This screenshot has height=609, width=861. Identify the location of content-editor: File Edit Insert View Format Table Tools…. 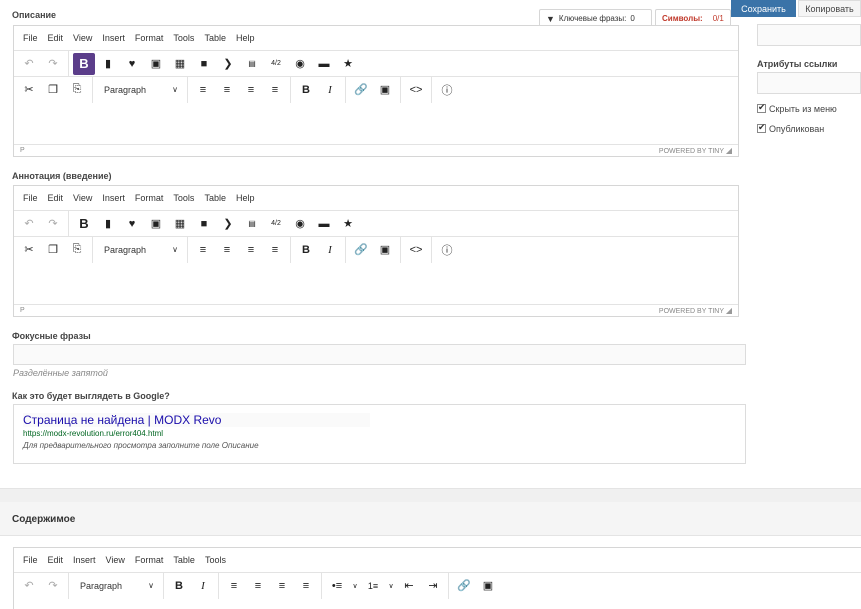
(437, 578).